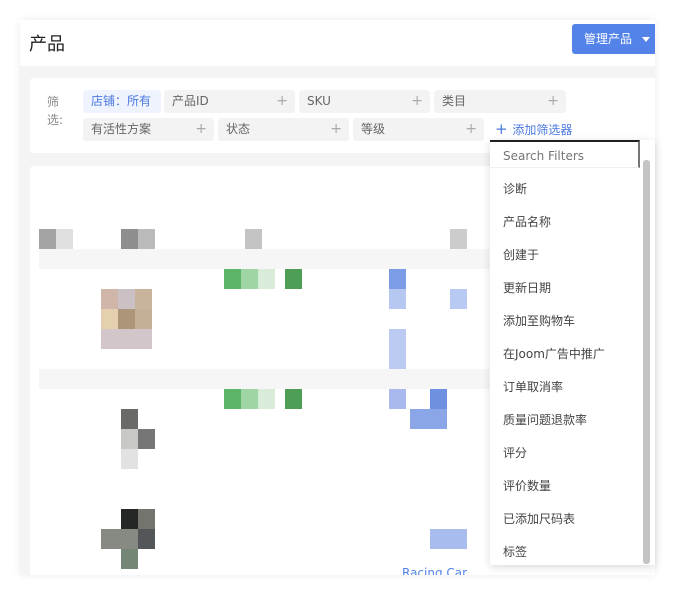 This screenshot has height=594, width=675. Describe the element at coordinates (454, 101) in the screenshot. I see `chip-label: 类目` at that location.